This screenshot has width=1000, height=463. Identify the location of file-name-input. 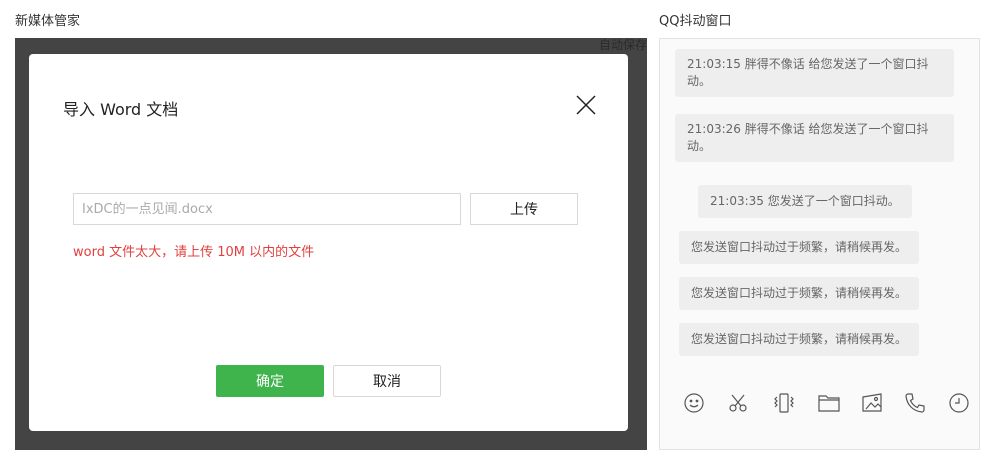
(267, 209).